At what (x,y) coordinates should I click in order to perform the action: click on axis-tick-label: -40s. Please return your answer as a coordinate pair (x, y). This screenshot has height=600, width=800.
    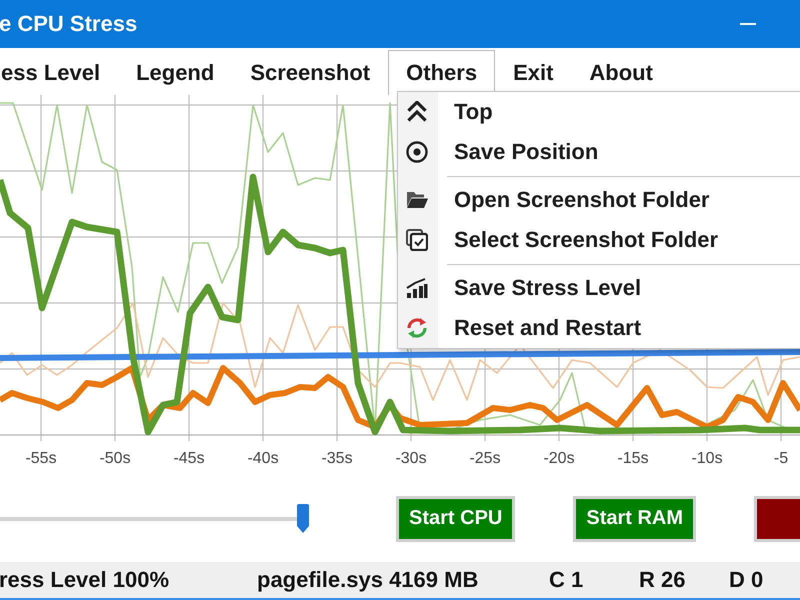
    Looking at the image, I should click on (263, 458).